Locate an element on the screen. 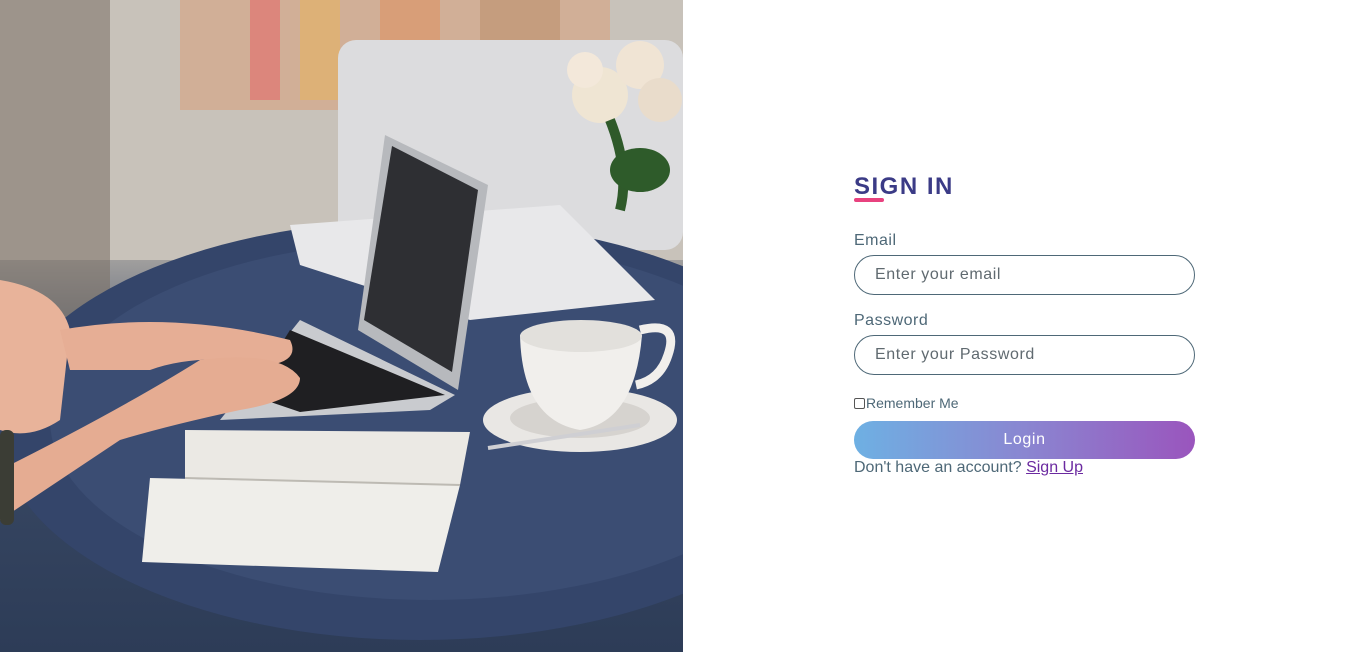 The width and height of the screenshot is (1358, 652). remember-me-label: Remember Me is located at coordinates (912, 403).